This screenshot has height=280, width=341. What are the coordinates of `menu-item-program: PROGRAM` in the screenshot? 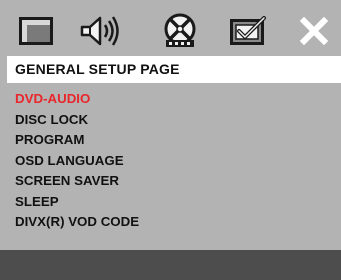 It's located at (77, 140).